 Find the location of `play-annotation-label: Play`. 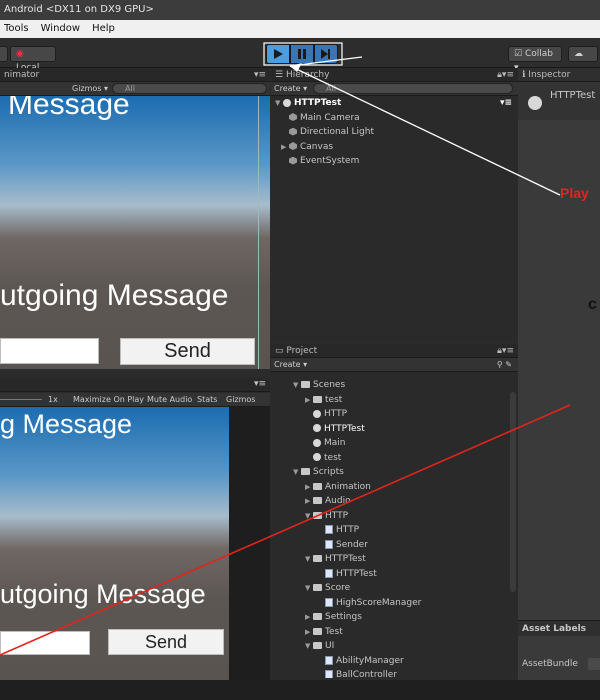

play-annotation-label: Play is located at coordinates (574, 193).